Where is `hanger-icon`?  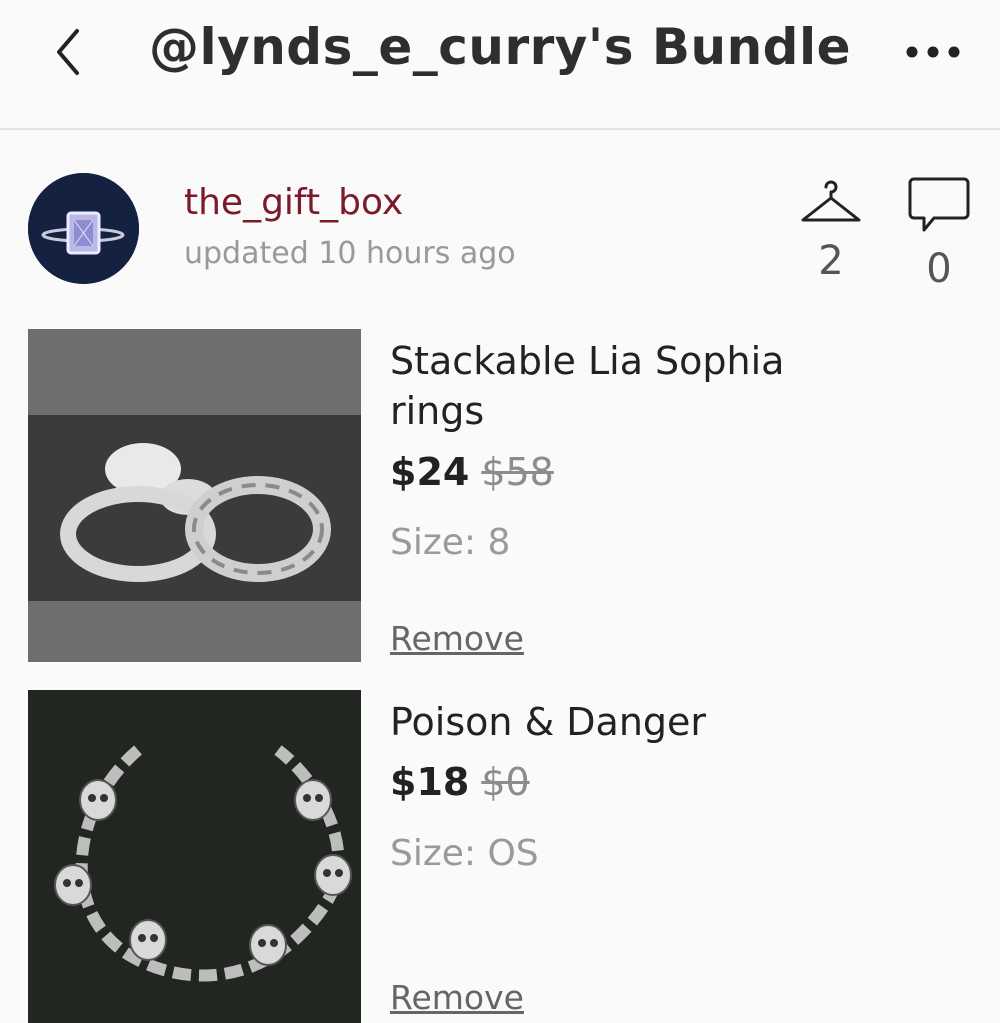
hanger-icon is located at coordinates (831, 201).